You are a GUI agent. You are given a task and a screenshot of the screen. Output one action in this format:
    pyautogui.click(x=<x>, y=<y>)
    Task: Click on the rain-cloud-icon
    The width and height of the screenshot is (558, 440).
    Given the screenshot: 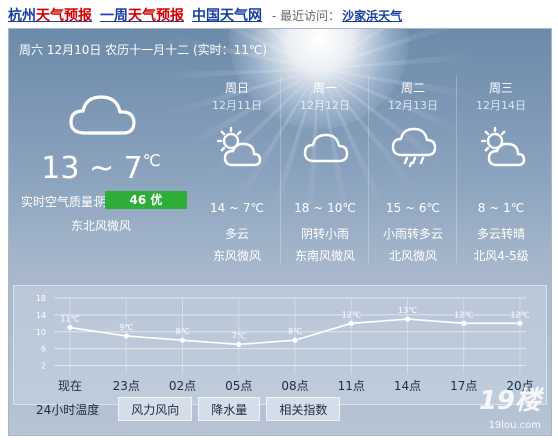 What is the action you would take?
    pyautogui.click(x=414, y=147)
    